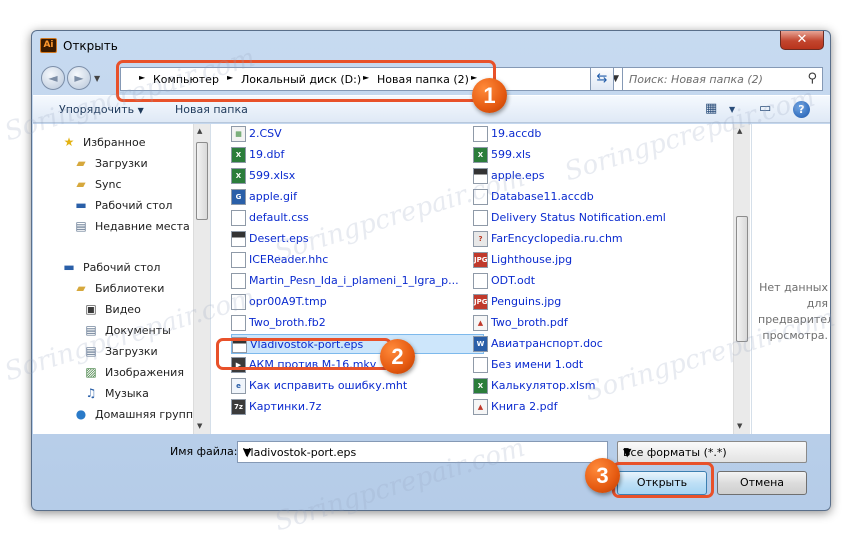 The image size is (864, 544). Describe the element at coordinates (480, 344) in the screenshot. I see `word-file-icon: W` at that location.